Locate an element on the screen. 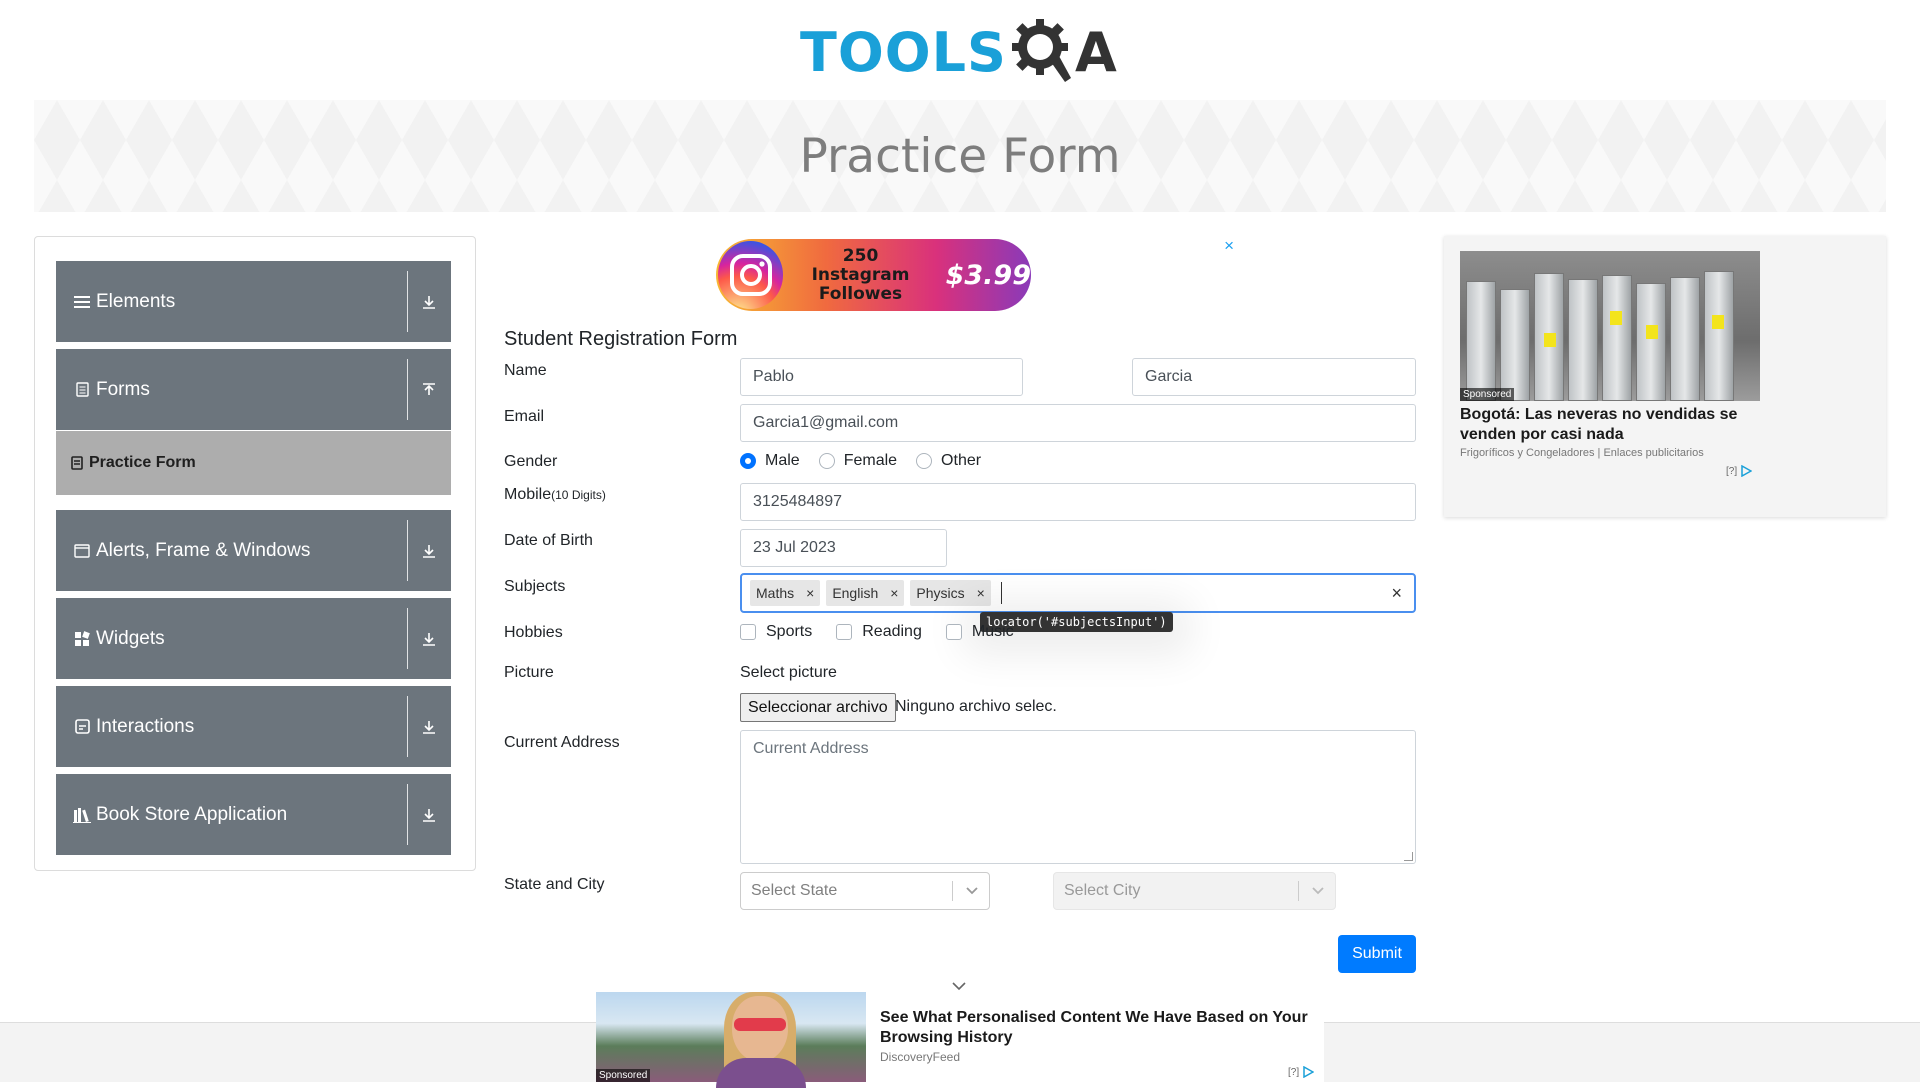 This screenshot has width=1920, height=1088. instagram-ad-banner: 250 Instagram Followes $3.99 is located at coordinates (873, 275).